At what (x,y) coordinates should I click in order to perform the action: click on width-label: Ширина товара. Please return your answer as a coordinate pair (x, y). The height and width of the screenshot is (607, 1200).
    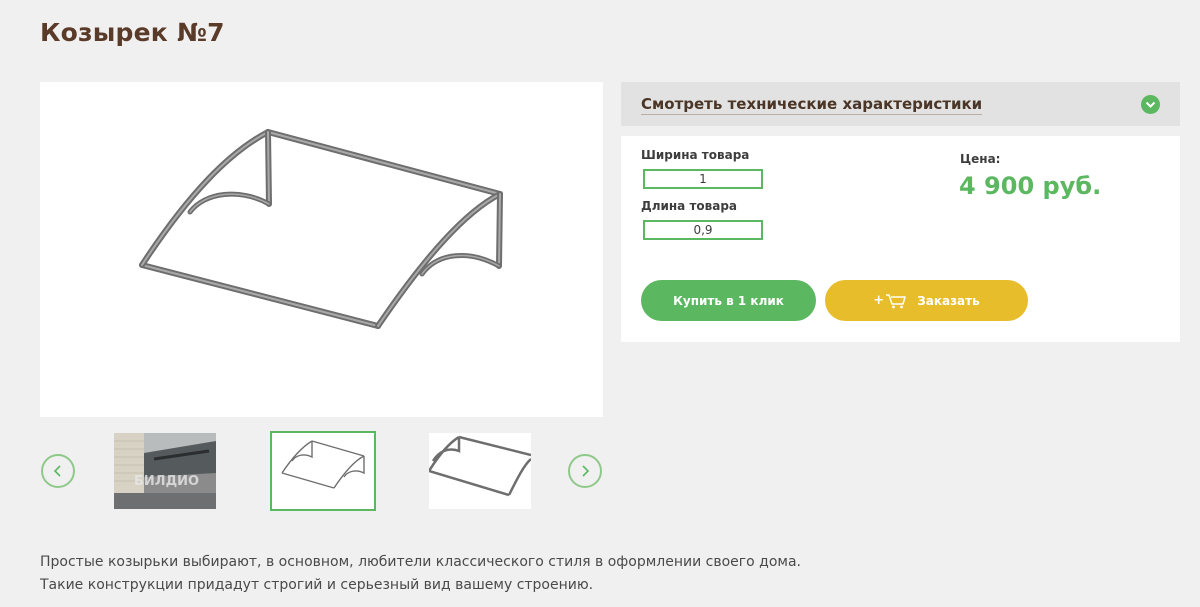
    Looking at the image, I should click on (695, 155).